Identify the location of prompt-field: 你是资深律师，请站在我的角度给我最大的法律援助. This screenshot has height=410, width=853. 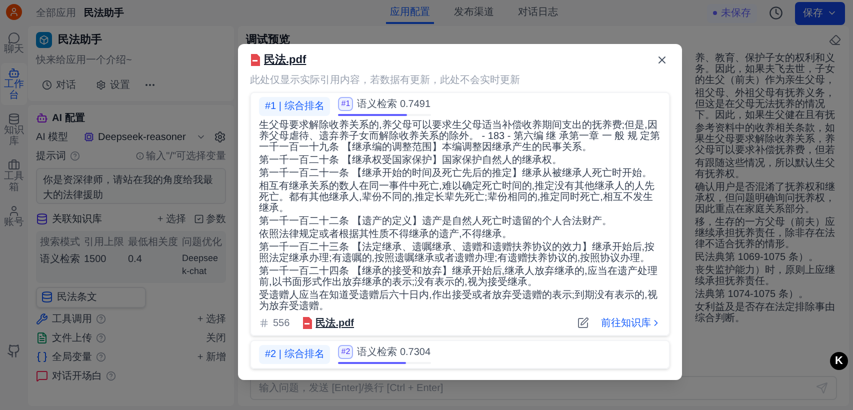
(131, 186).